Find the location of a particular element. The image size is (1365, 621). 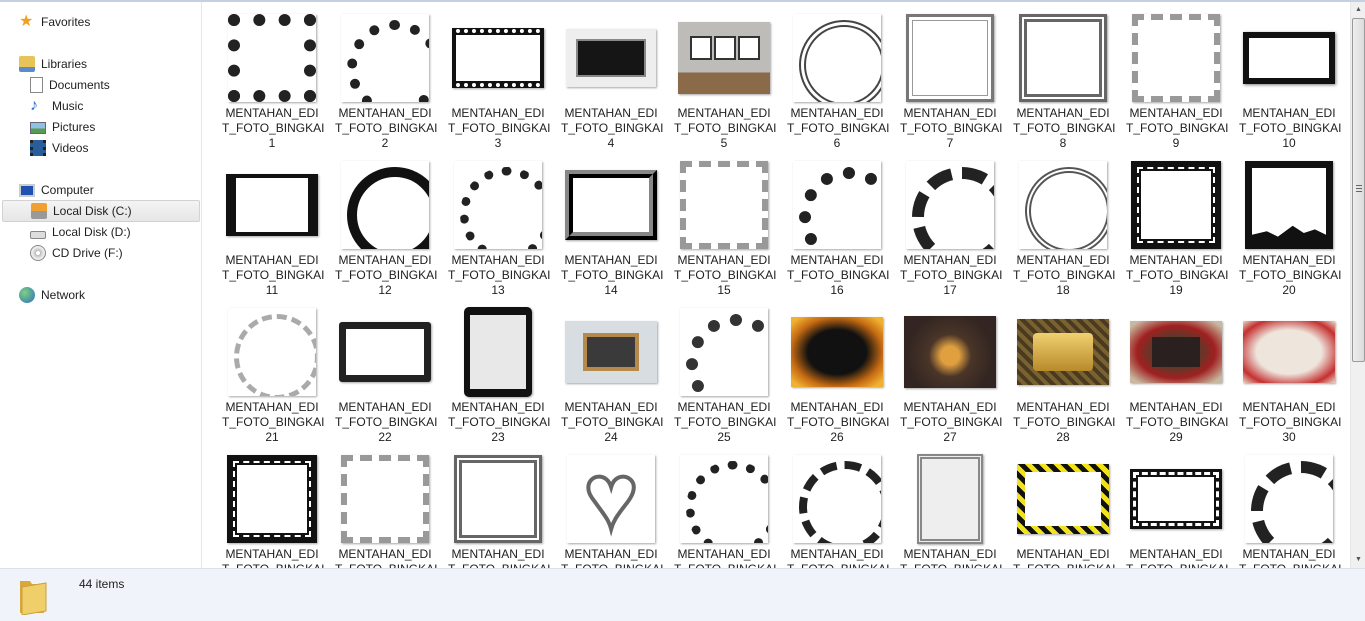

nav-label: Pictures is located at coordinates (74, 127).